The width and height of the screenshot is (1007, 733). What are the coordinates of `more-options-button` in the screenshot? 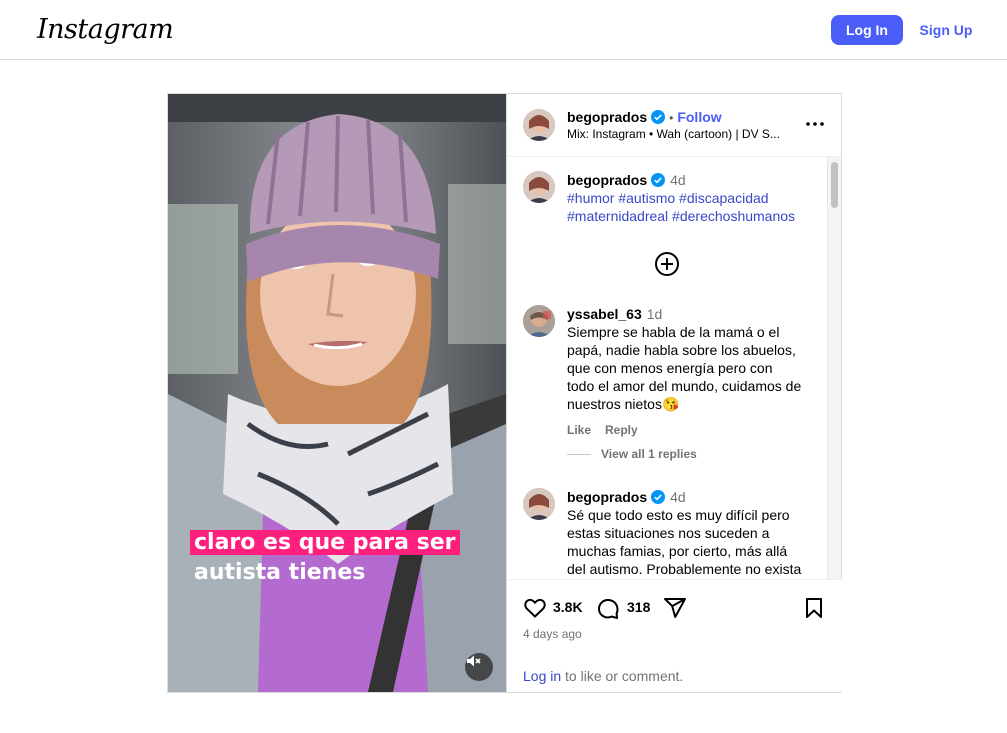 It's located at (815, 124).